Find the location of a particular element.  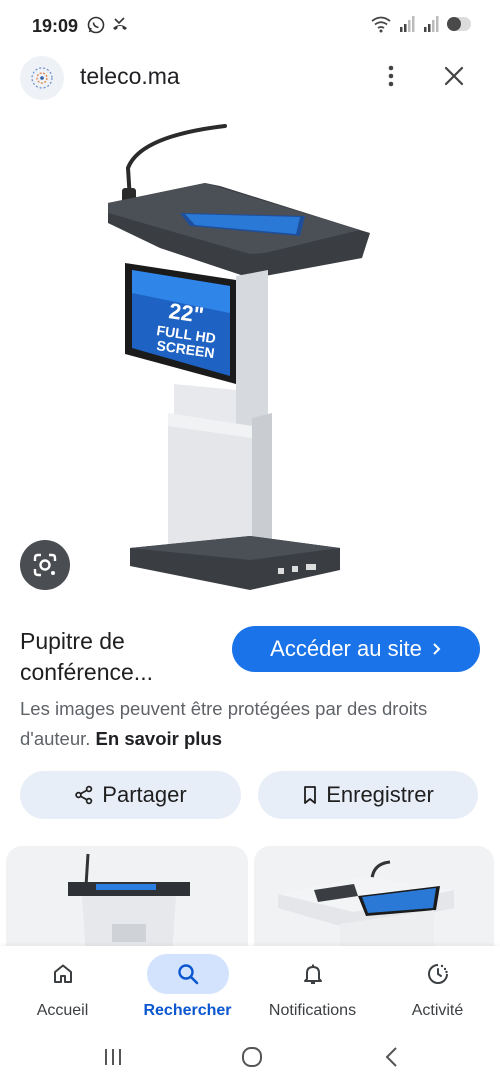

recent-apps-button is located at coordinates (113, 1057).